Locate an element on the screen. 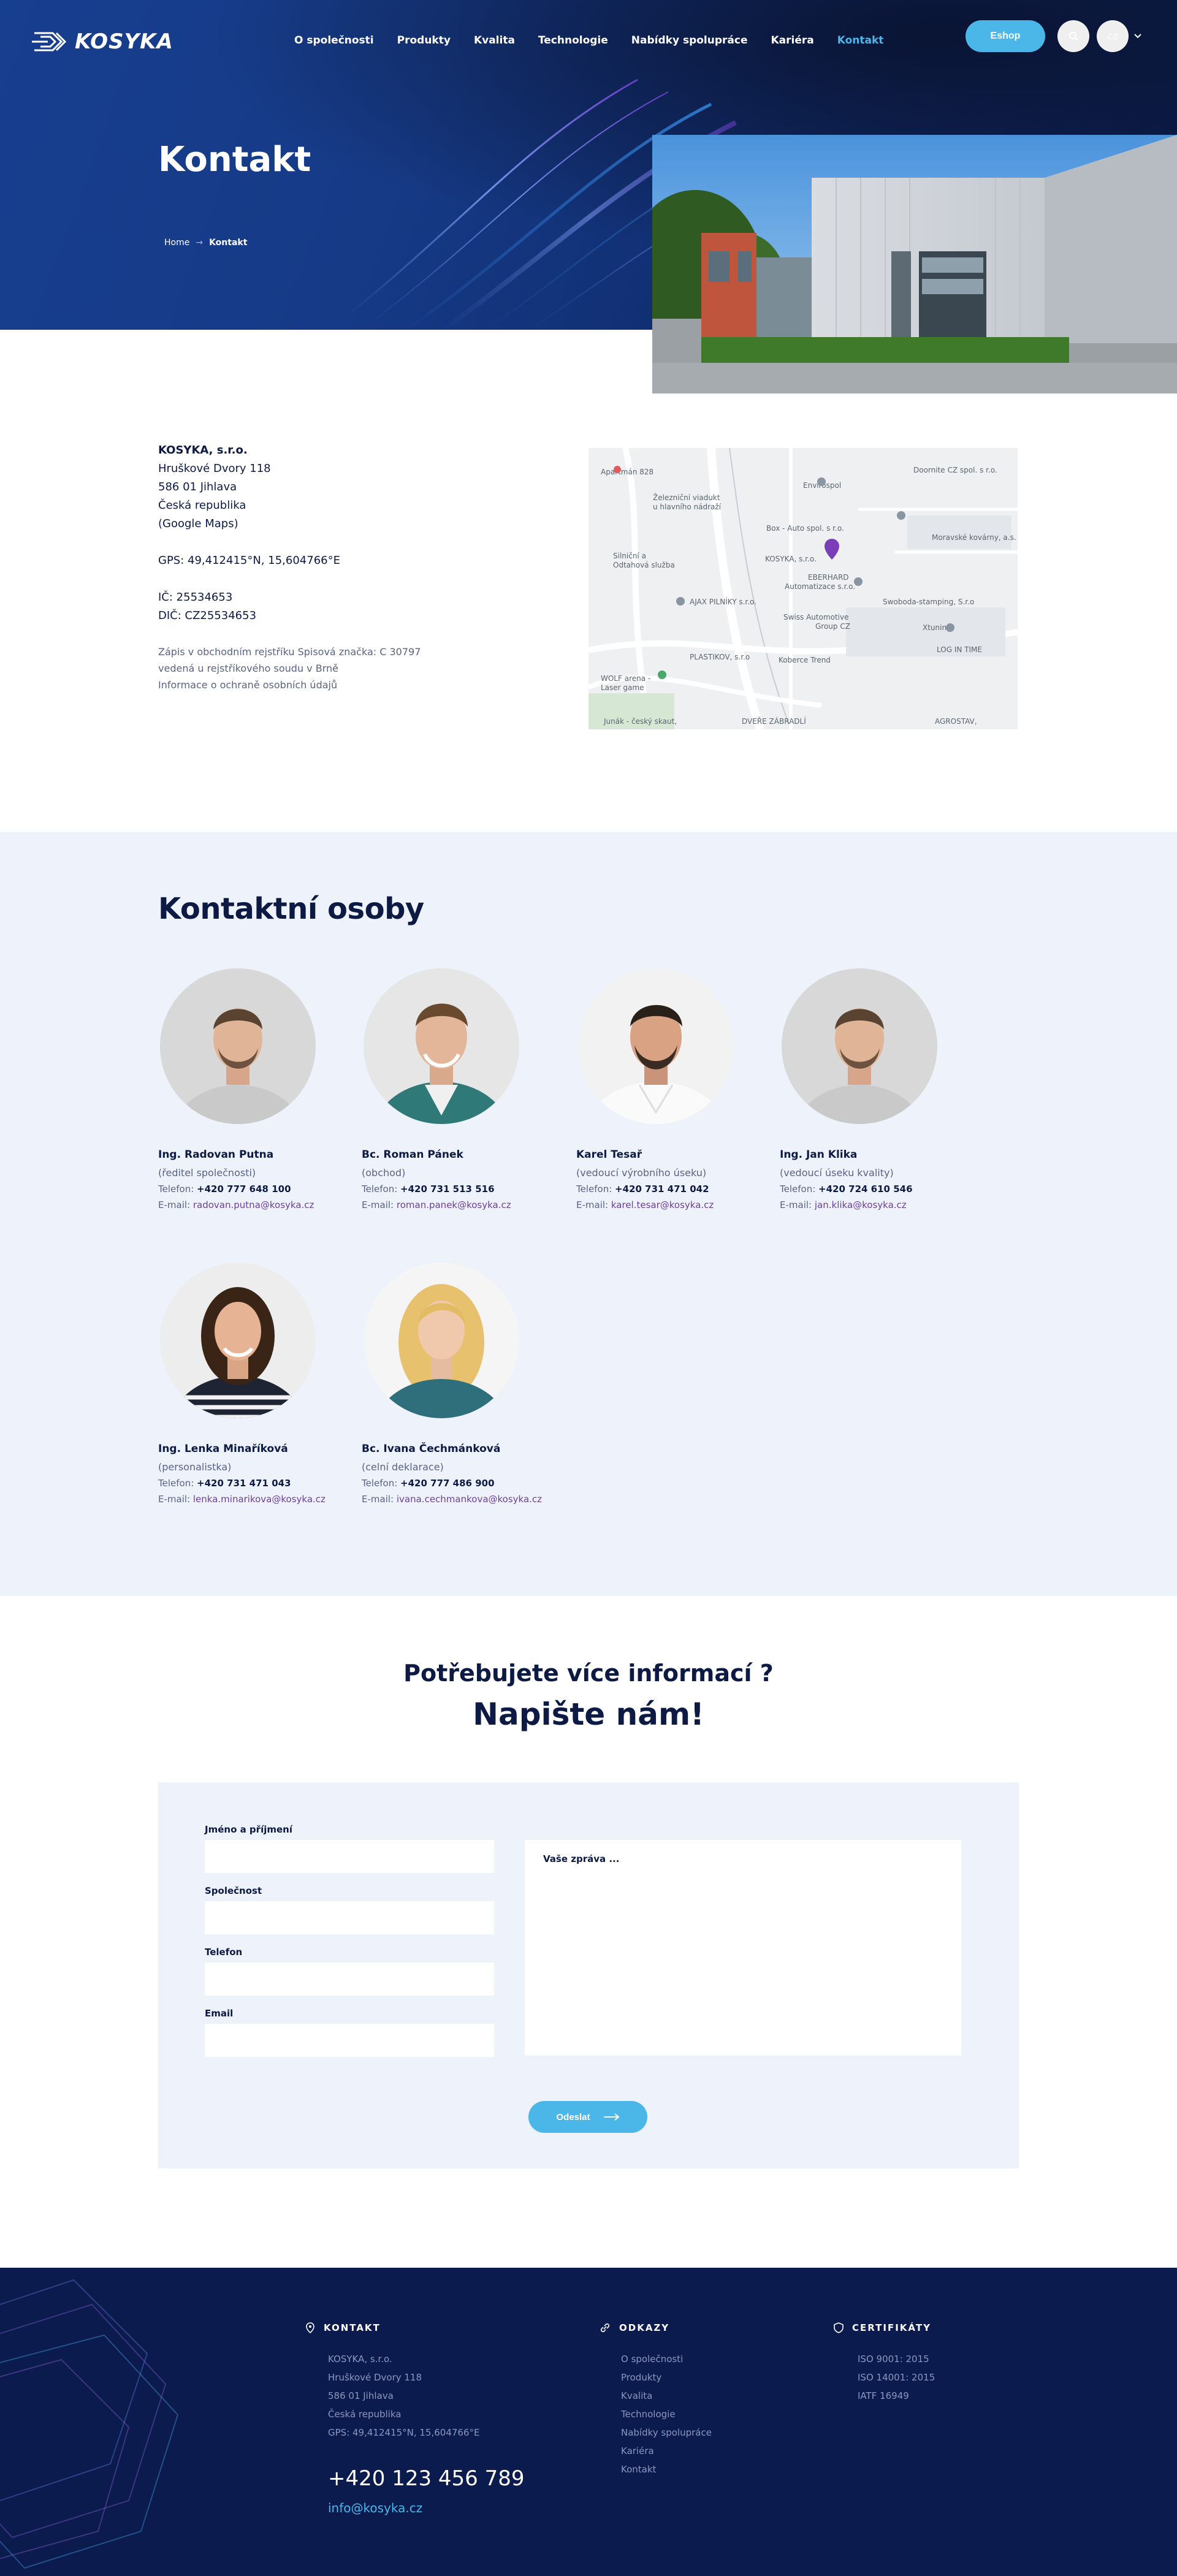  person-role: (vedoucí výrobního úseku) is located at coordinates (641, 1173).